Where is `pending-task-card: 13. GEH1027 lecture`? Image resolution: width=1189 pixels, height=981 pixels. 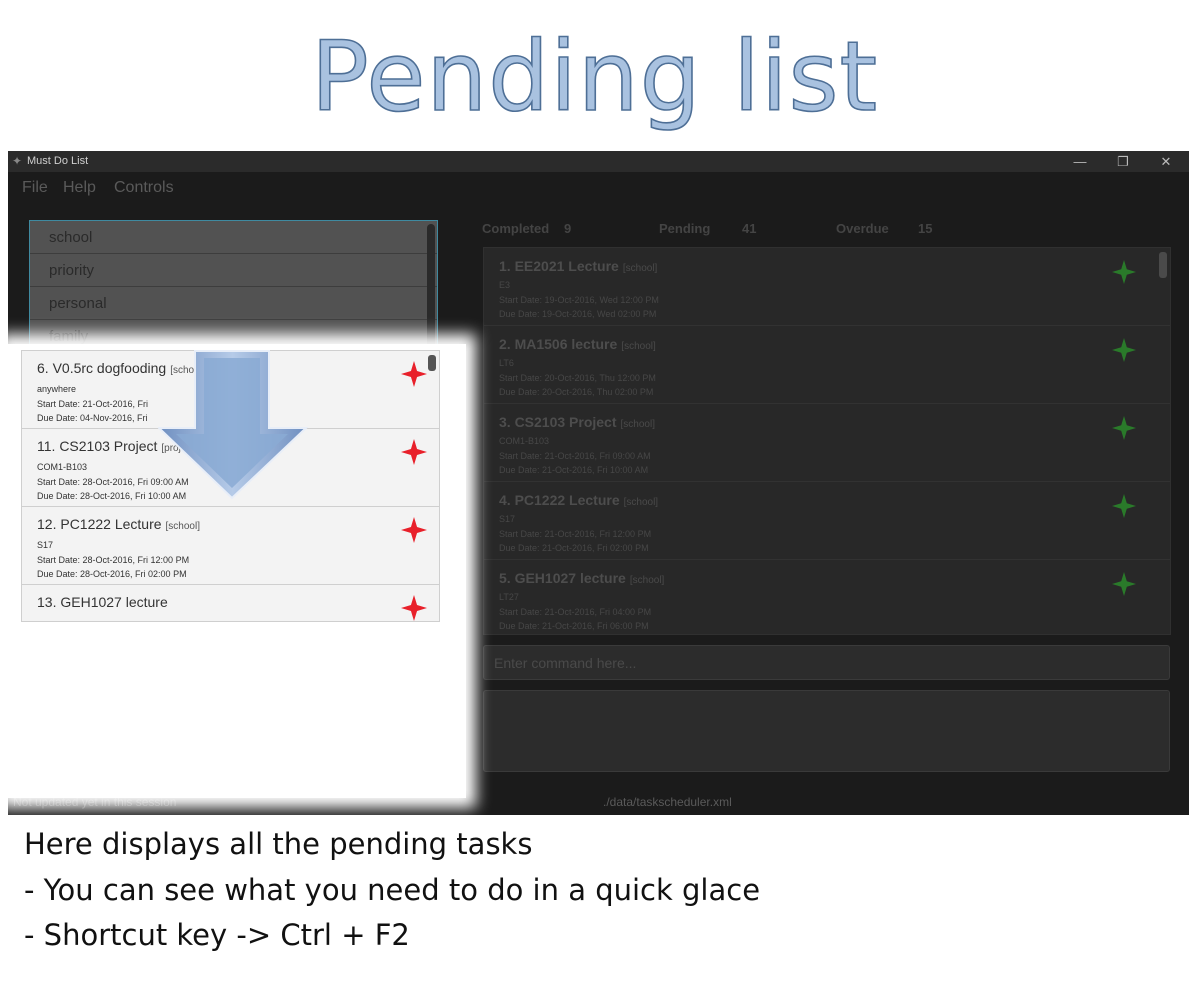 pending-task-card: 13. GEH1027 lecture is located at coordinates (230, 603).